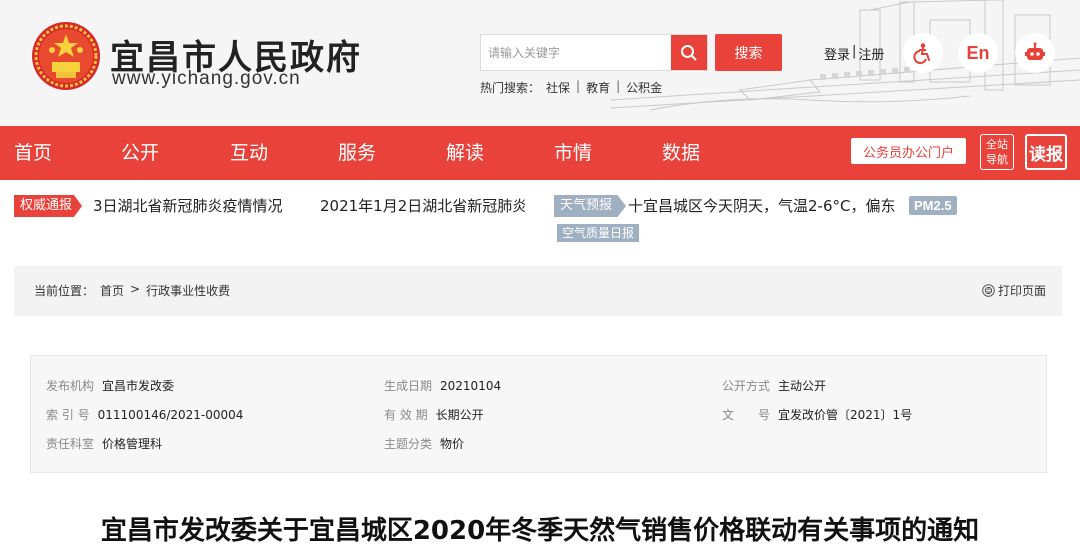  What do you see at coordinates (140, 153) in the screenshot?
I see `nav-item-disclosure: 公开` at bounding box center [140, 153].